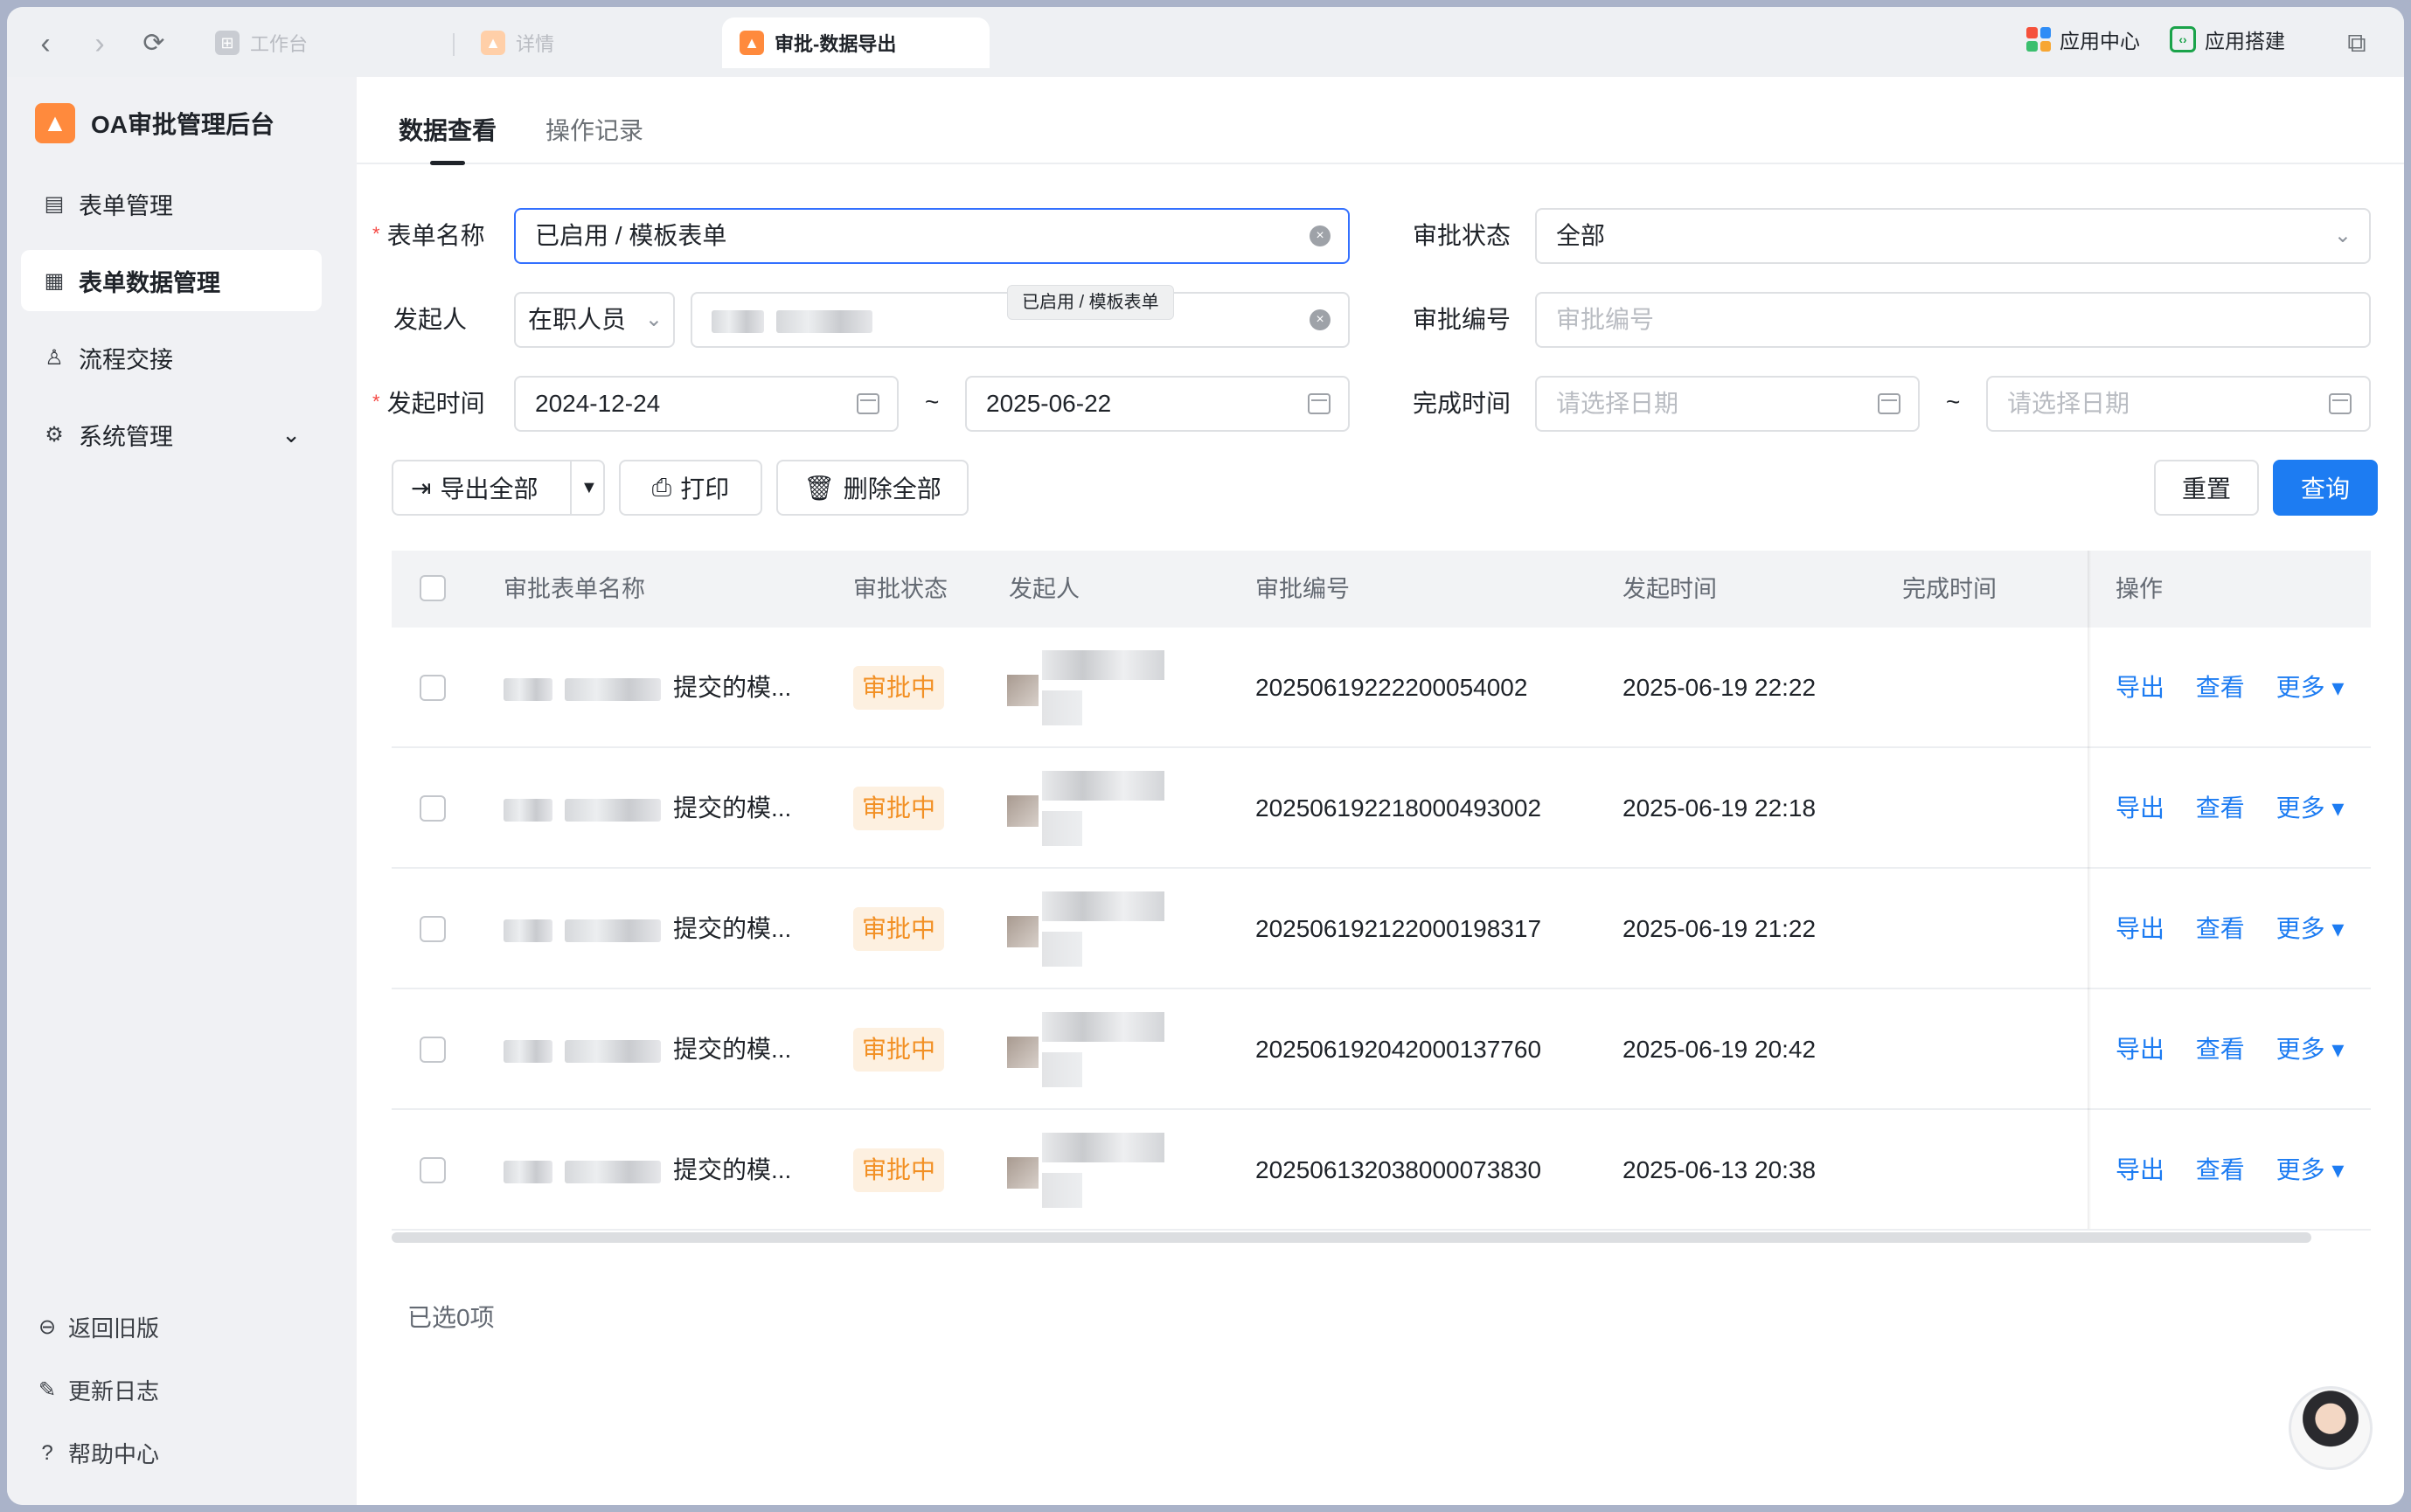 This screenshot has height=1512, width=2411. I want to click on initiator-type-select: 在职人员 ⌄, so click(594, 320).